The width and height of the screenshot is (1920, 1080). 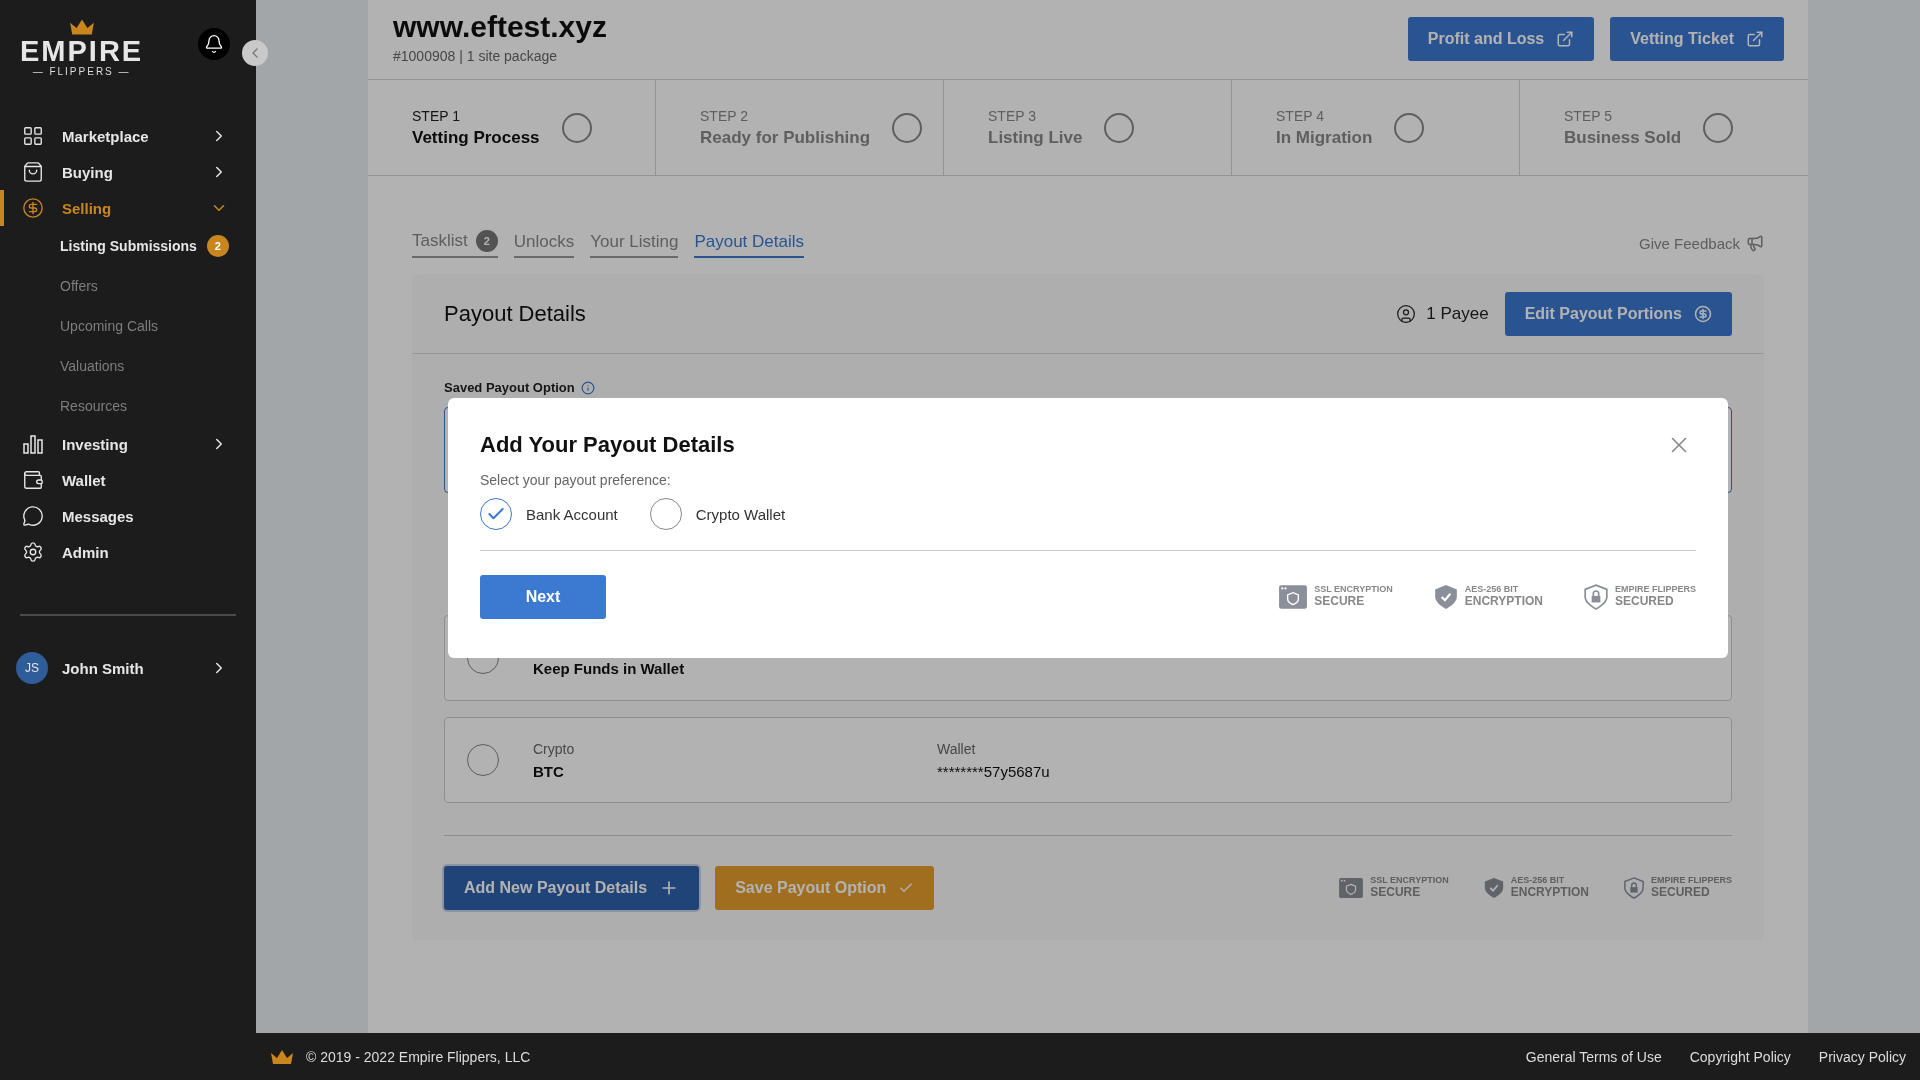 I want to click on option-value: Keep Funds in Wallet, so click(x=609, y=668).